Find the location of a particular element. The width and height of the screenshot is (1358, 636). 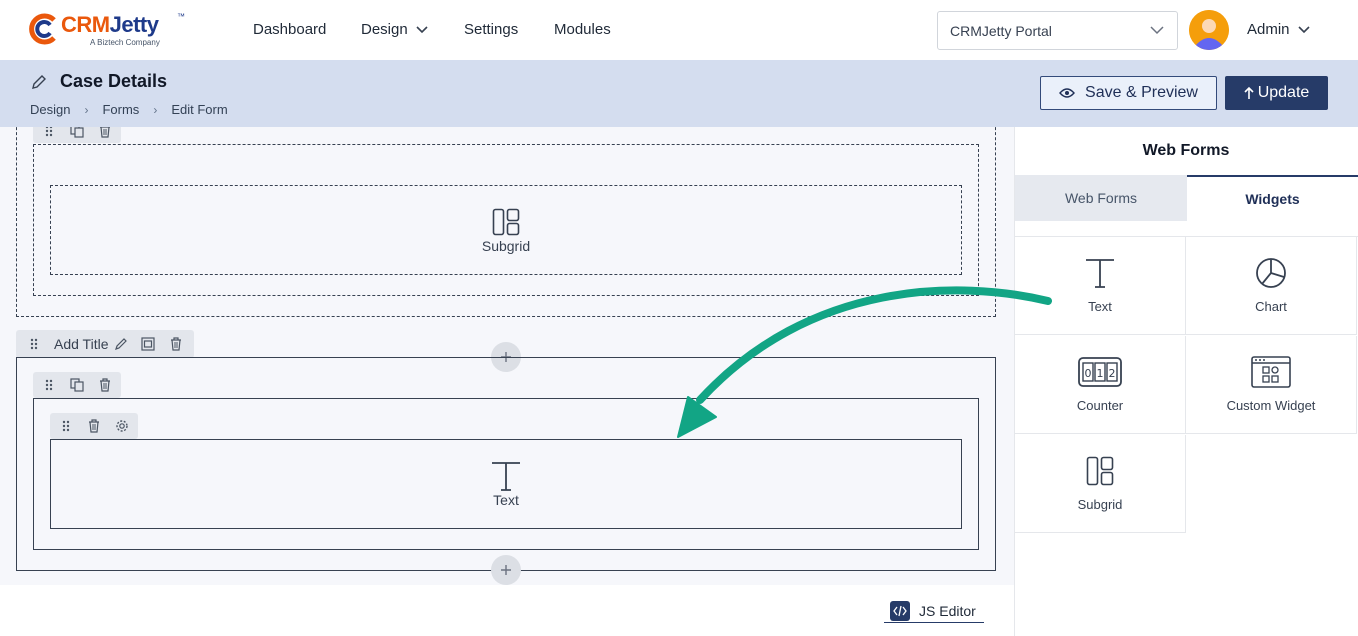

add-section-button is located at coordinates (506, 570).